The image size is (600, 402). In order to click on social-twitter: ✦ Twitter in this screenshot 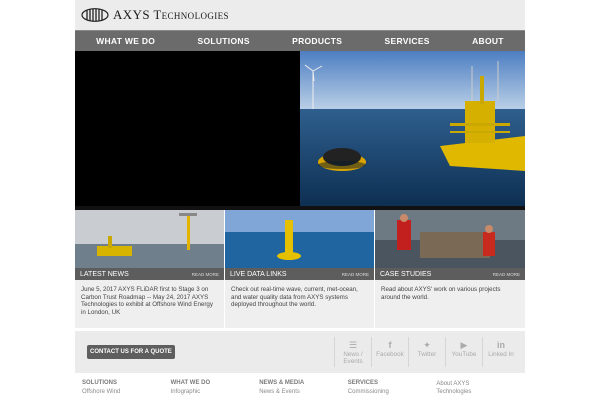, I will do `click(426, 352)`.